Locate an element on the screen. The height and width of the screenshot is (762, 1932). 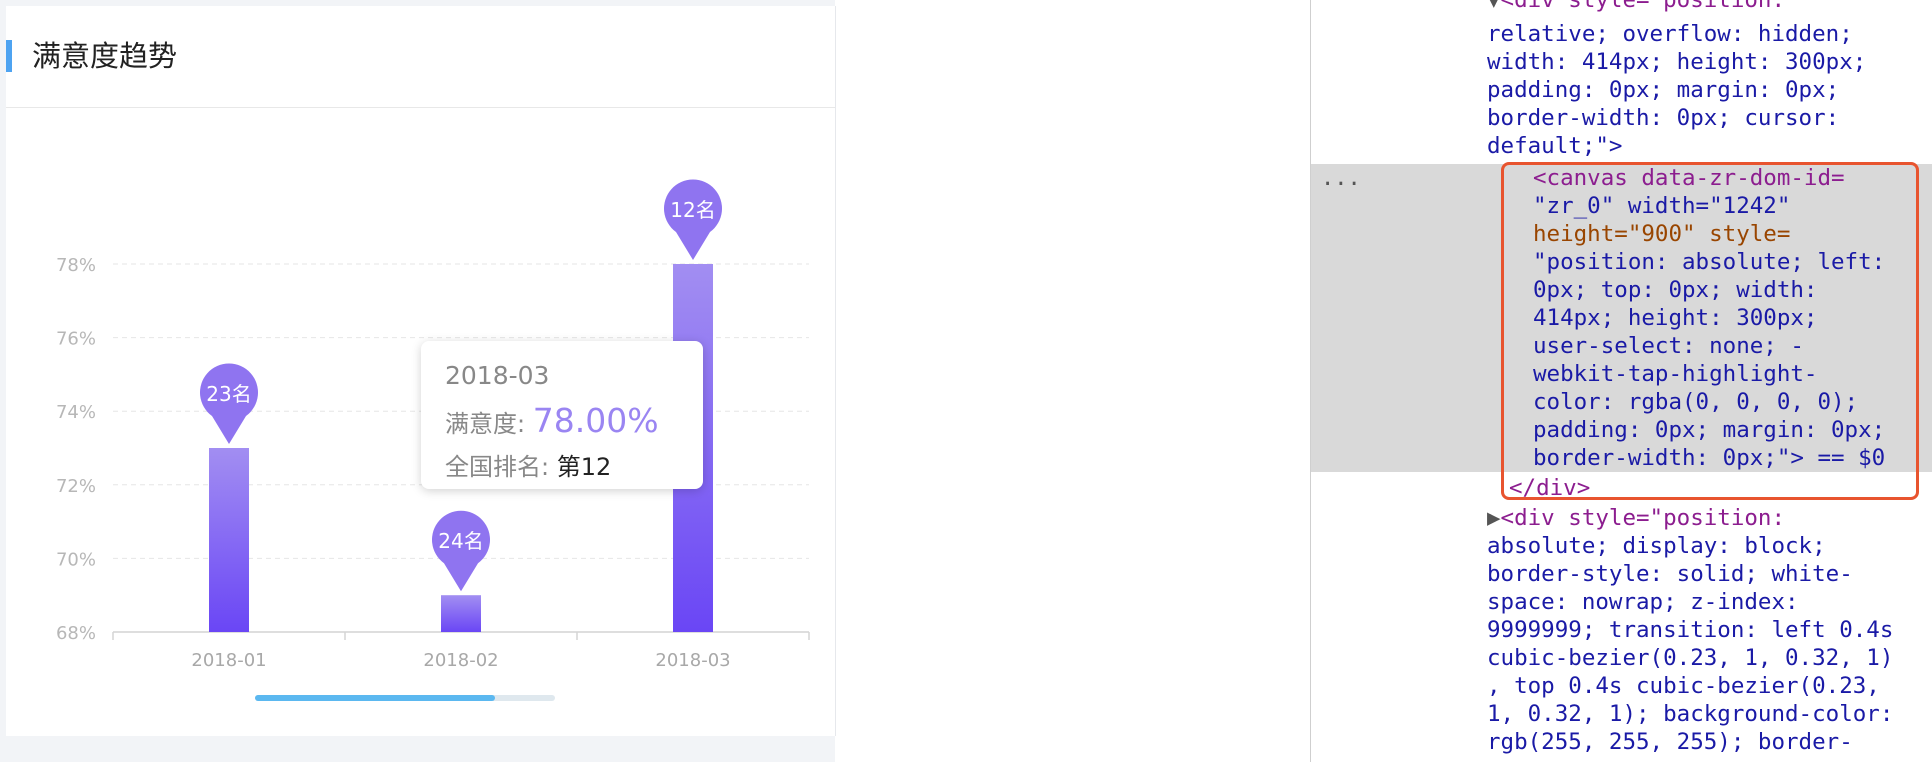
tooltip-rank-row: 全国排名: 第12 is located at coordinates (528, 464).